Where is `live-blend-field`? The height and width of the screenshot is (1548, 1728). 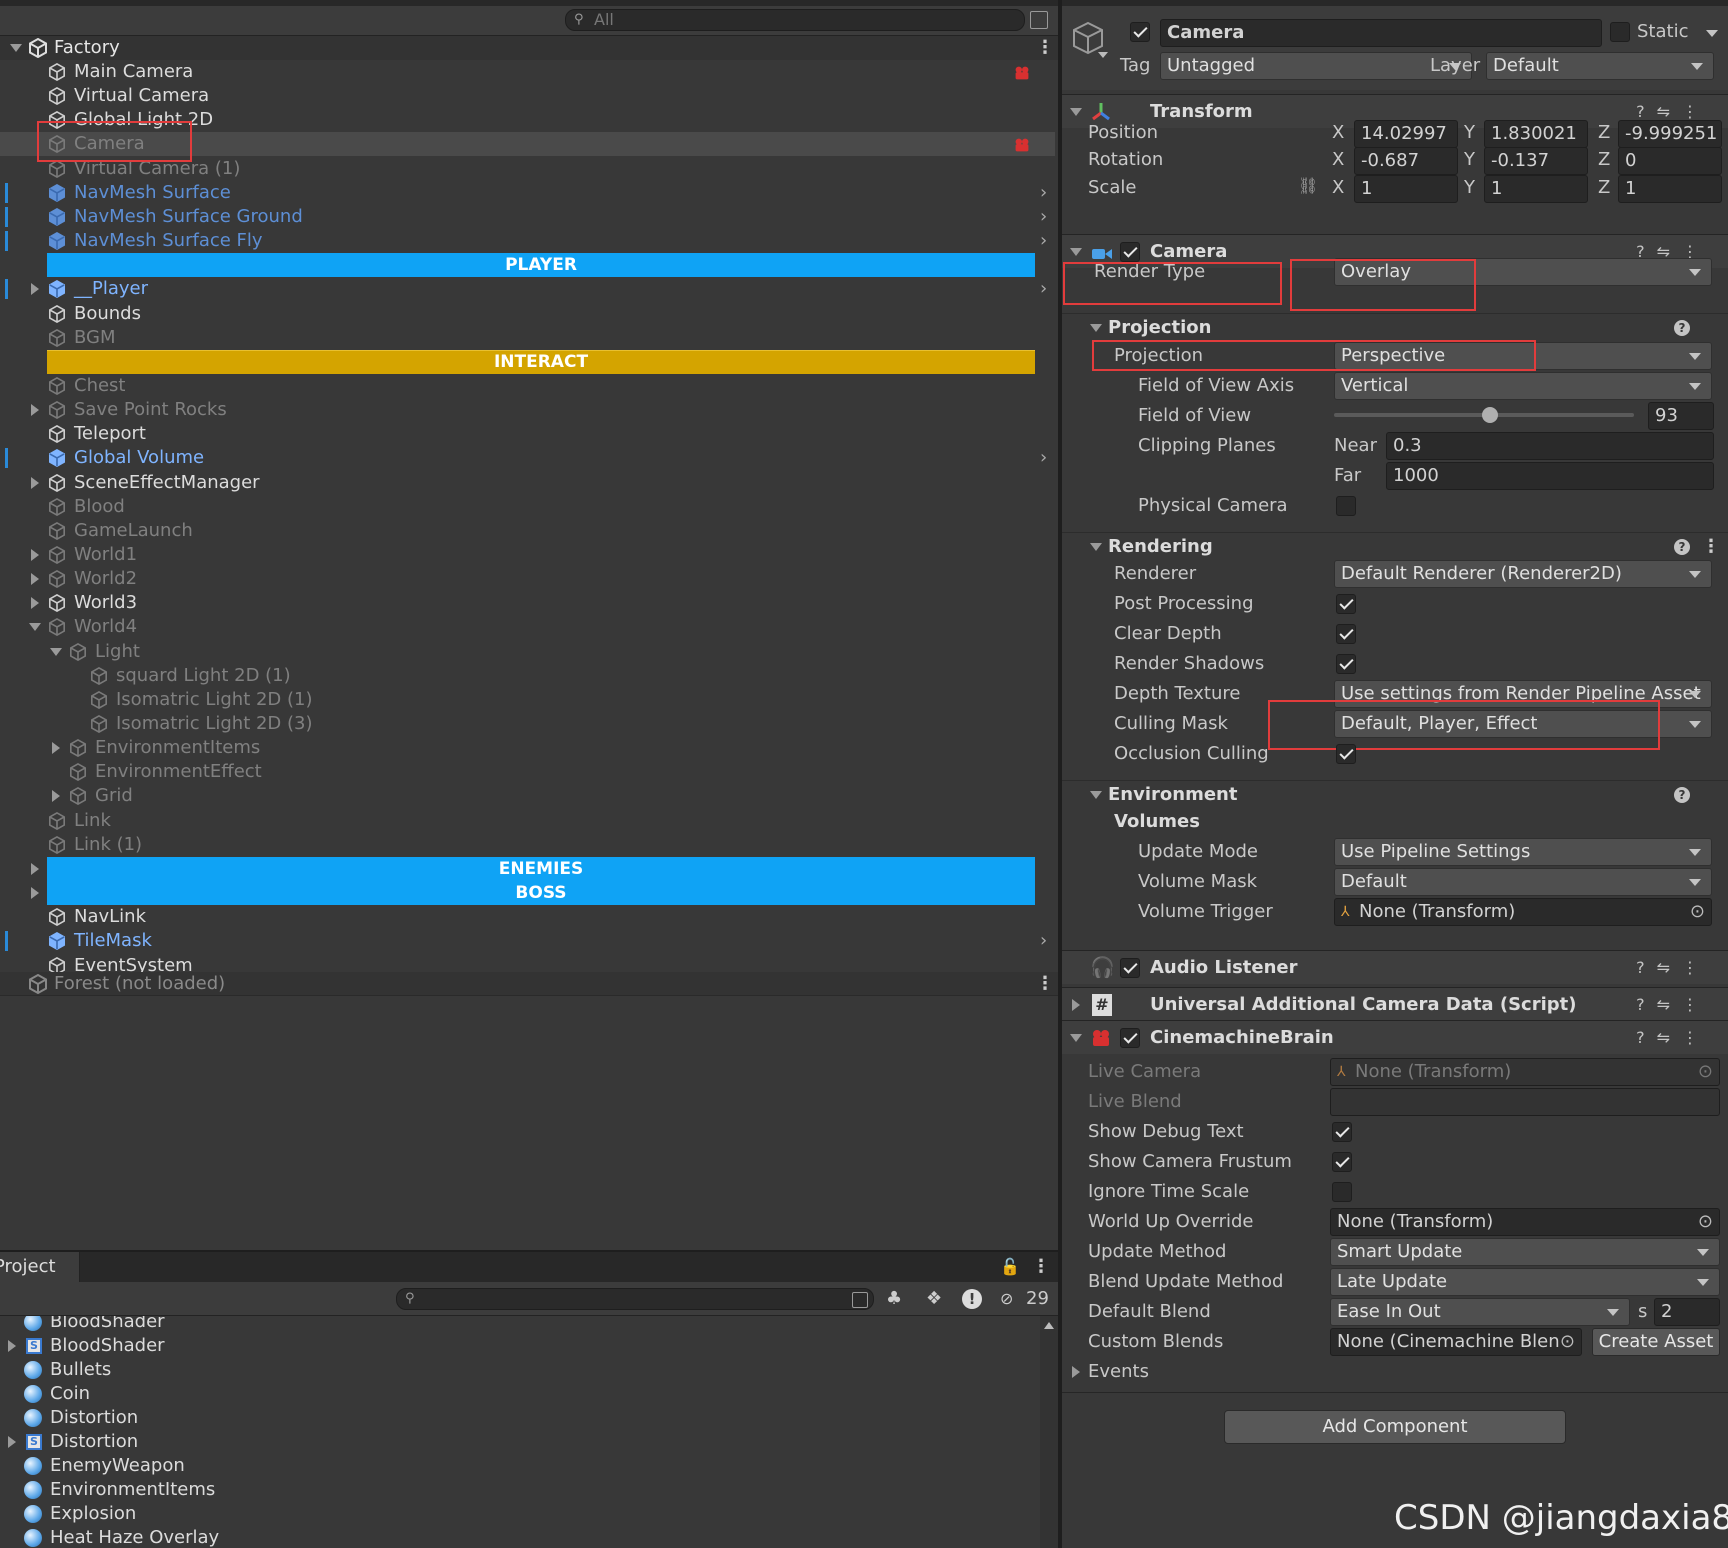 live-blend-field is located at coordinates (1525, 1102).